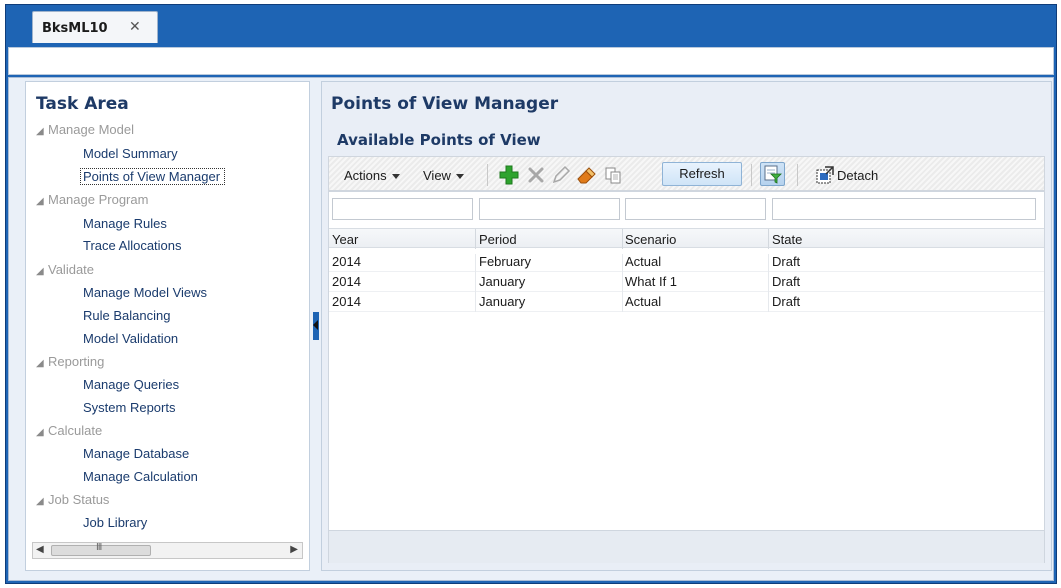  What do you see at coordinates (152, 176) in the screenshot?
I see `task-item-points-of-view-manager: Points of View Manager` at bounding box center [152, 176].